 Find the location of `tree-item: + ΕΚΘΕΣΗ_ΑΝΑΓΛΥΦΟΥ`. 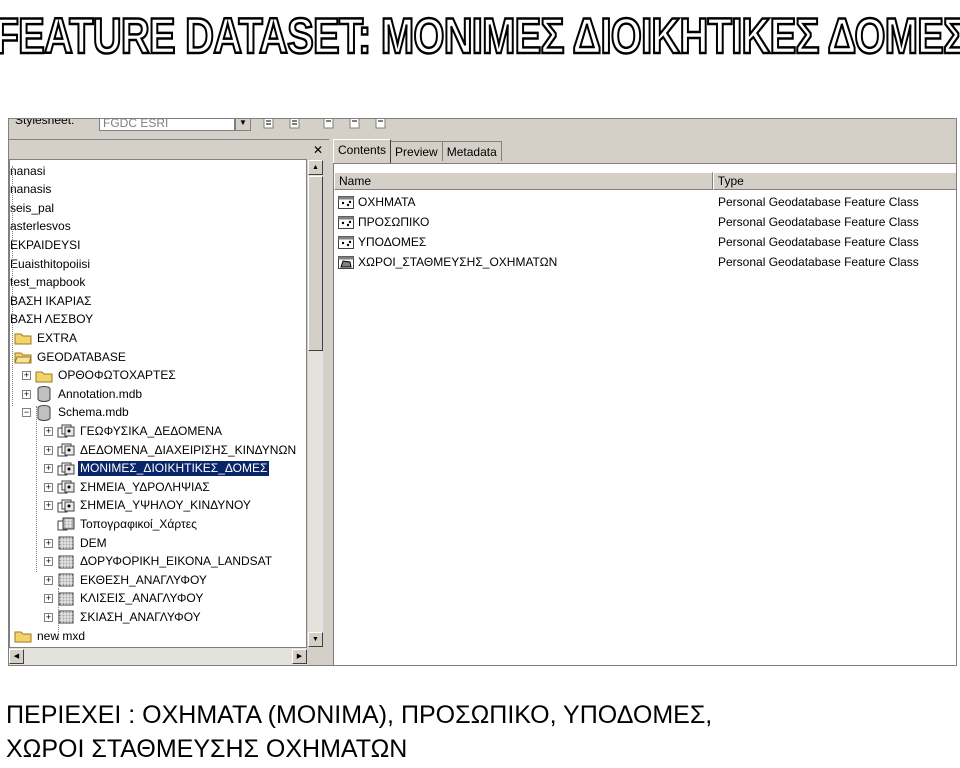

tree-item: + ΕΚΘΕΣΗ_ΑΝΑΓΛΥΦΟΥ is located at coordinates (126, 580).